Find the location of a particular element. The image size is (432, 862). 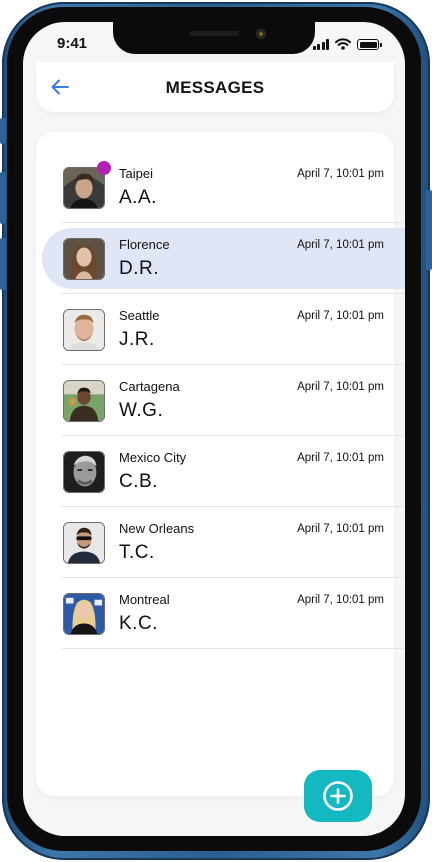

message-sender: C.B. is located at coordinates (138, 481).